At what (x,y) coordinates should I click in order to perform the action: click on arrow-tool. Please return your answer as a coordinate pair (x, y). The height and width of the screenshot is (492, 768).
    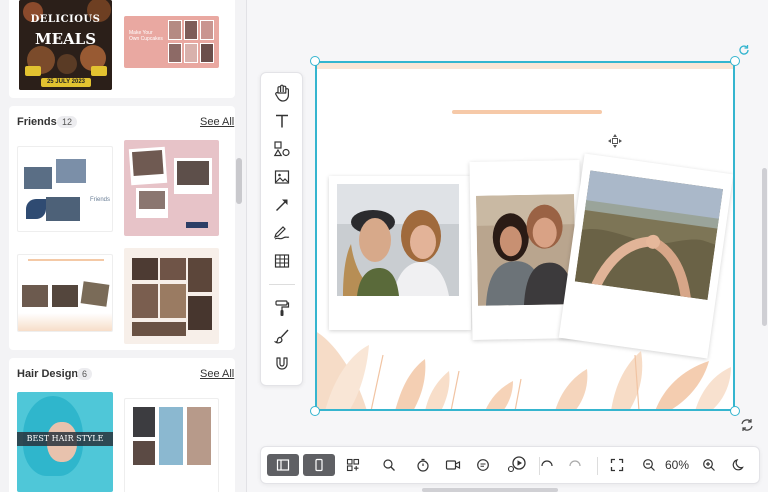
    Looking at the image, I should click on (282, 205).